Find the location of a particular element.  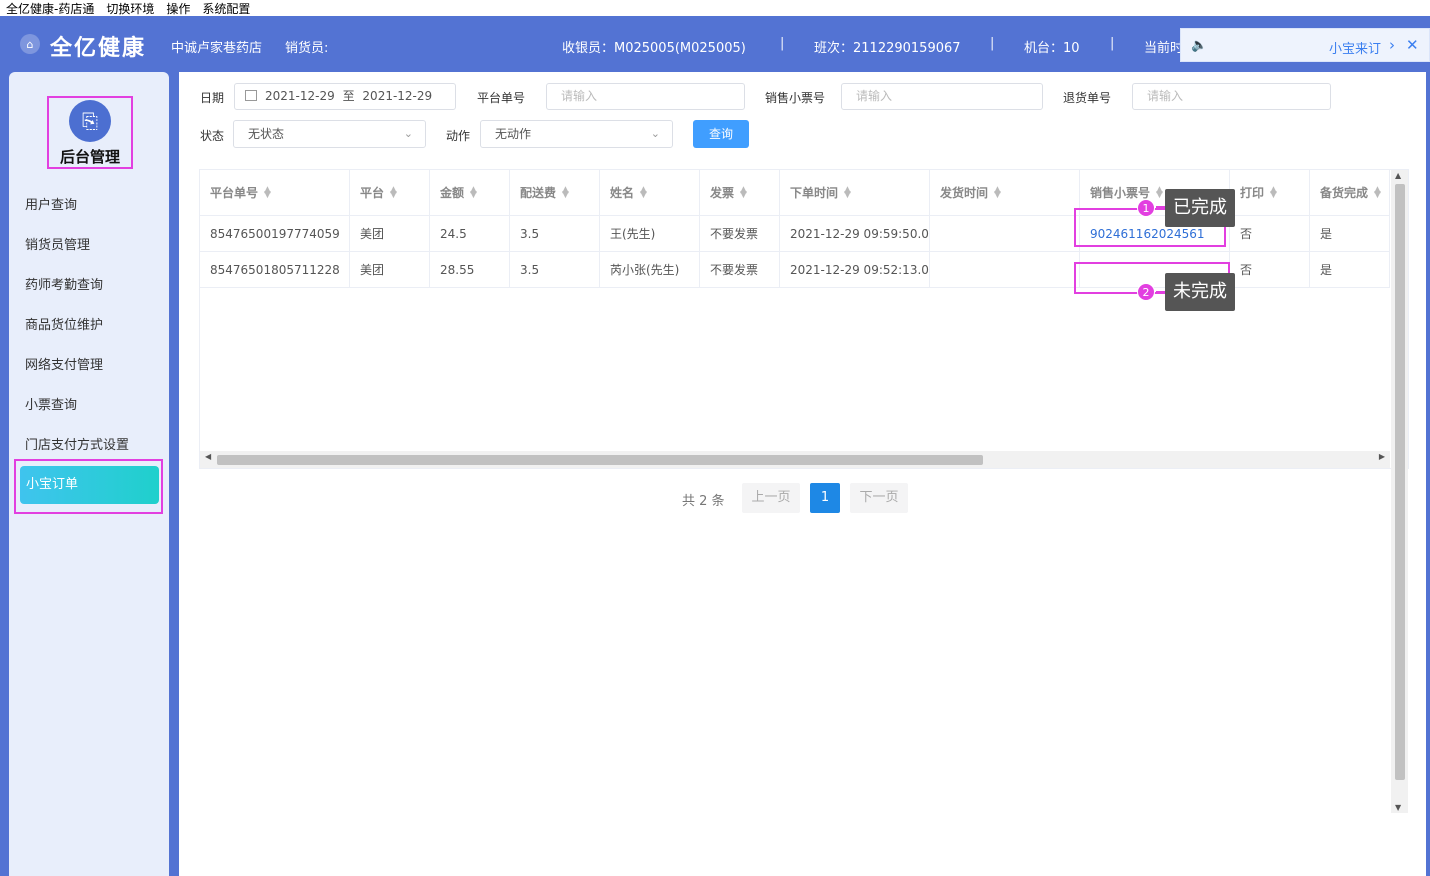

sidebar-item-store-payment-setting: 门店支付方式设置 is located at coordinates (77, 443).